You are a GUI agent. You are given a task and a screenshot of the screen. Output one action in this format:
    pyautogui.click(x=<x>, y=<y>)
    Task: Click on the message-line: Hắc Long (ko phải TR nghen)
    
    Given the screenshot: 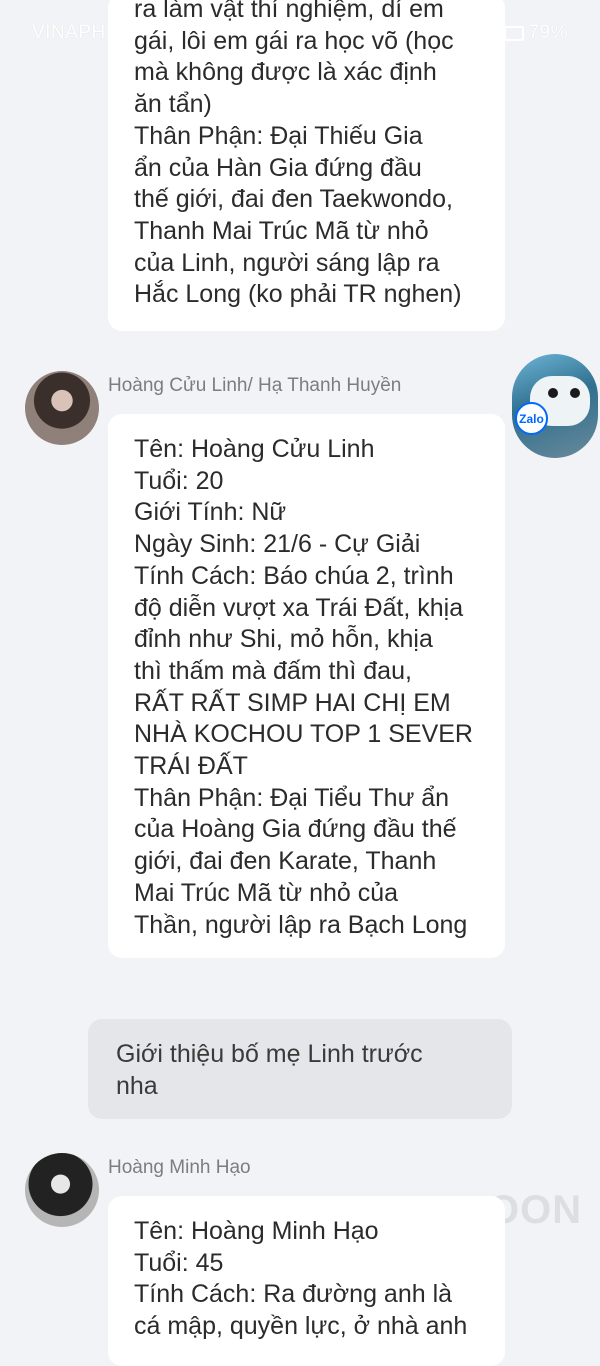 What is the action you would take?
    pyautogui.click(x=298, y=294)
    